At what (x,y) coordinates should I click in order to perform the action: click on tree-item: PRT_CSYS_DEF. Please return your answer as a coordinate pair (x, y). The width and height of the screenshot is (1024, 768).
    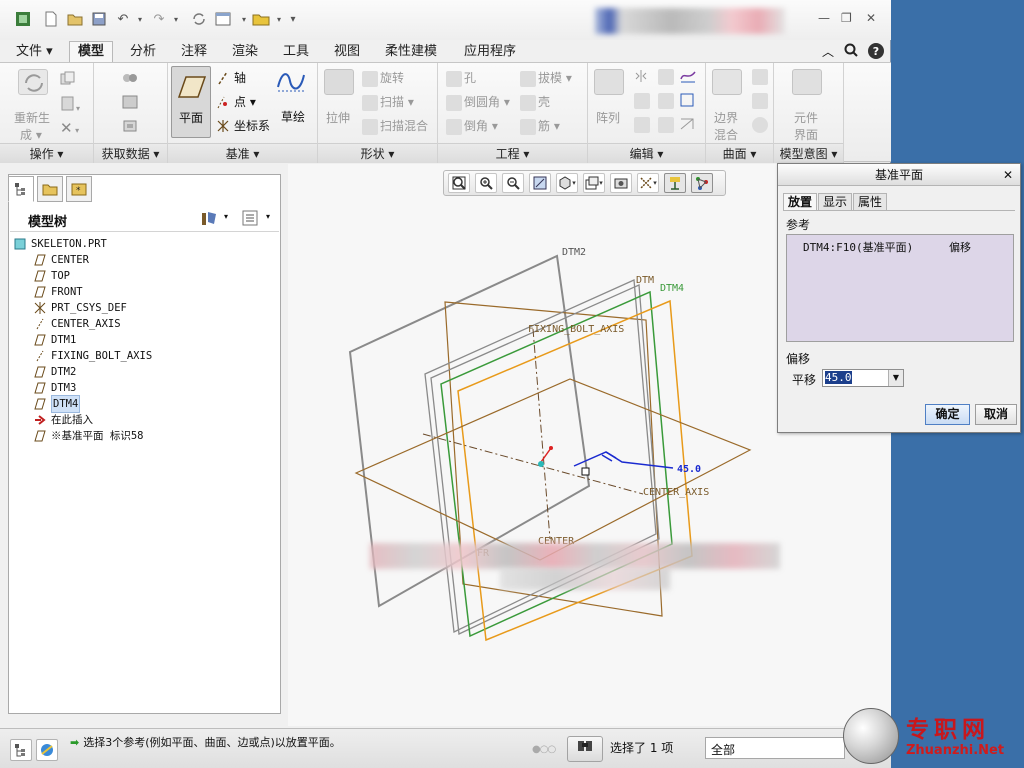
    Looking at the image, I should click on (144, 308).